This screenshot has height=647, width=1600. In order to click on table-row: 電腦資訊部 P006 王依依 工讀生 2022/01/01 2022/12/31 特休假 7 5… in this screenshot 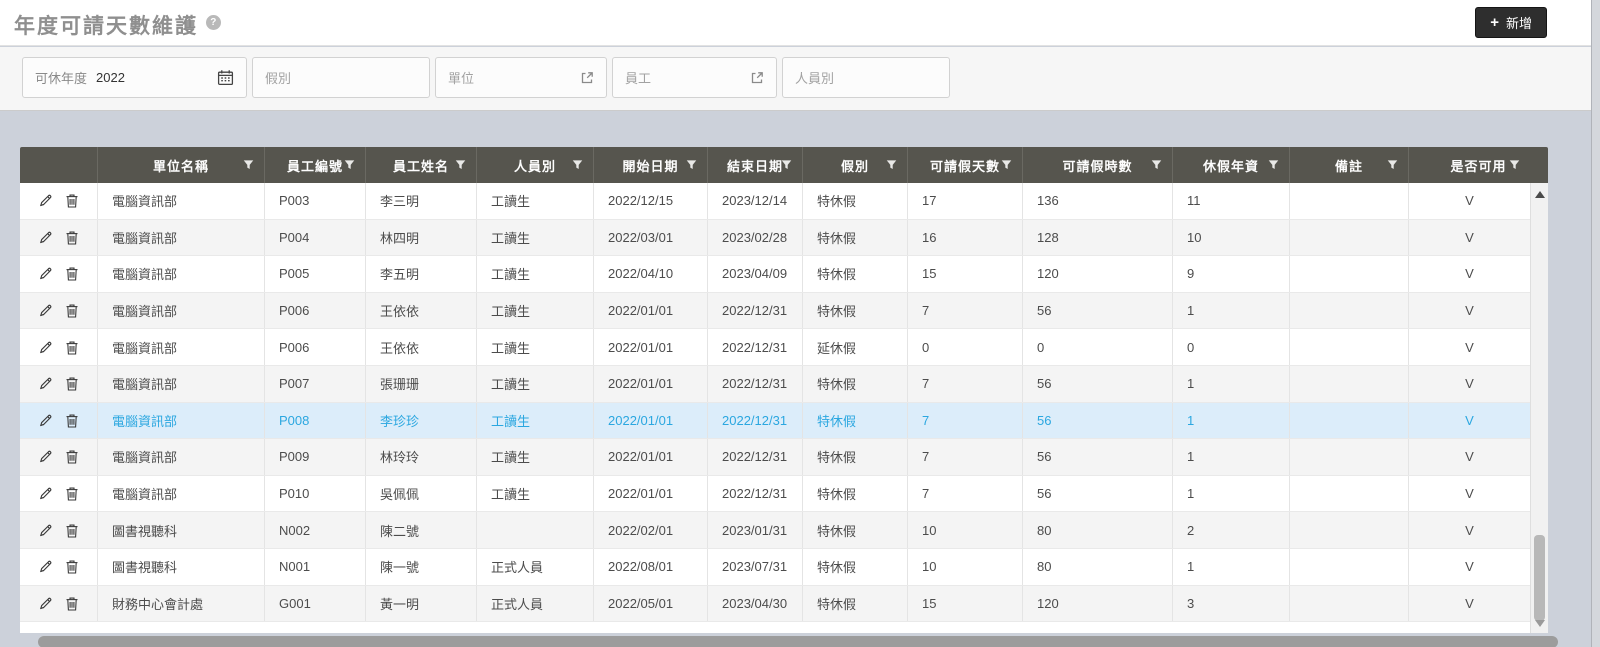, I will do `click(775, 311)`.